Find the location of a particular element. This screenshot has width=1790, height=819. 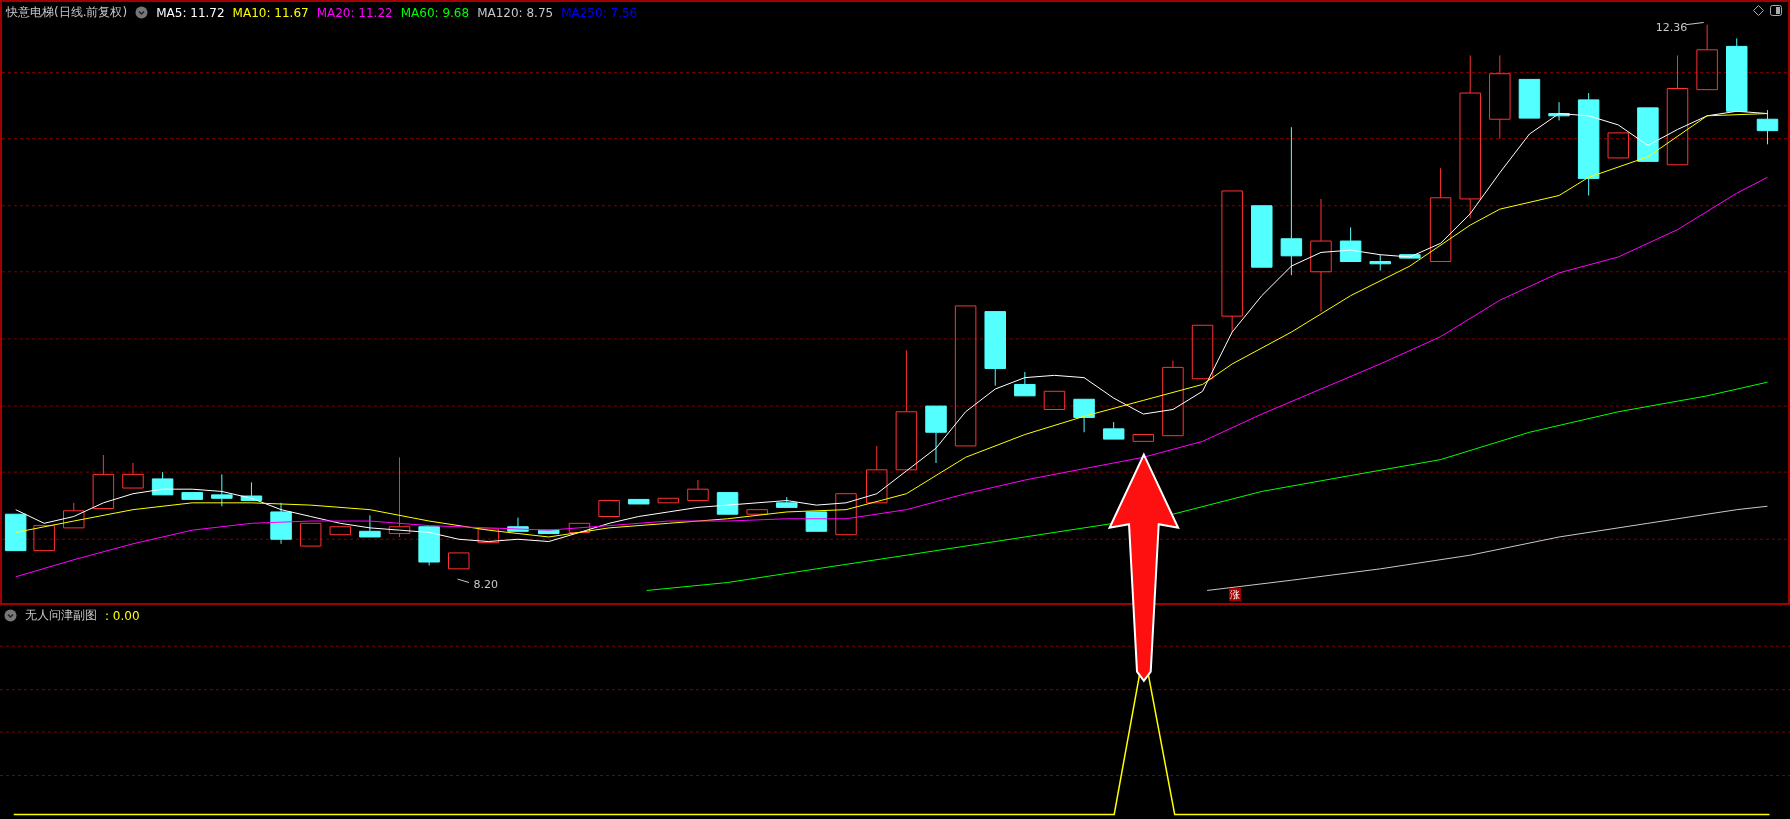

high-price-label: 12.36 is located at coordinates (1671, 27).